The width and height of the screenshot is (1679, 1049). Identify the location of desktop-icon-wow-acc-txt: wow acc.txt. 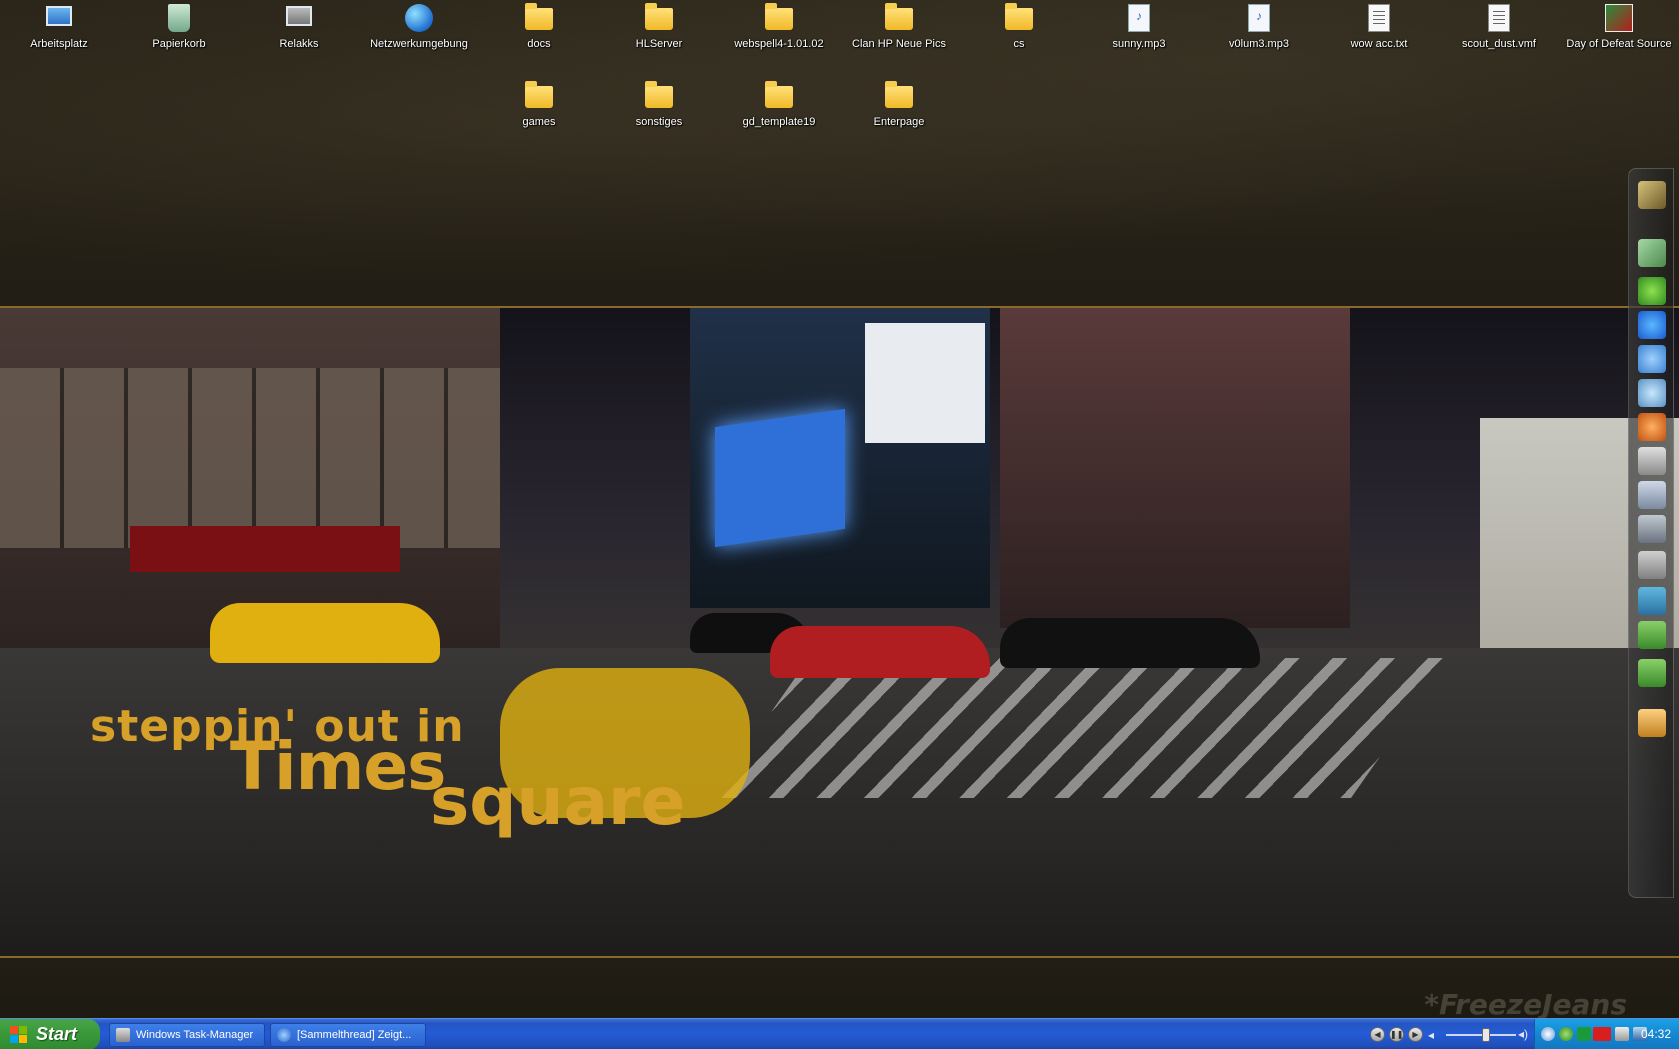
(1379, 26).